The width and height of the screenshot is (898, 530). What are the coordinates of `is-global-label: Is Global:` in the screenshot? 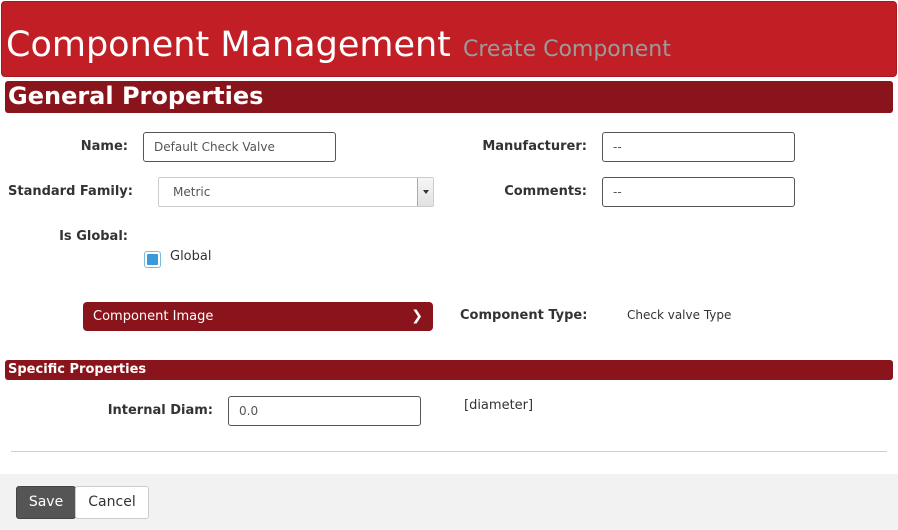 It's located at (93, 236).